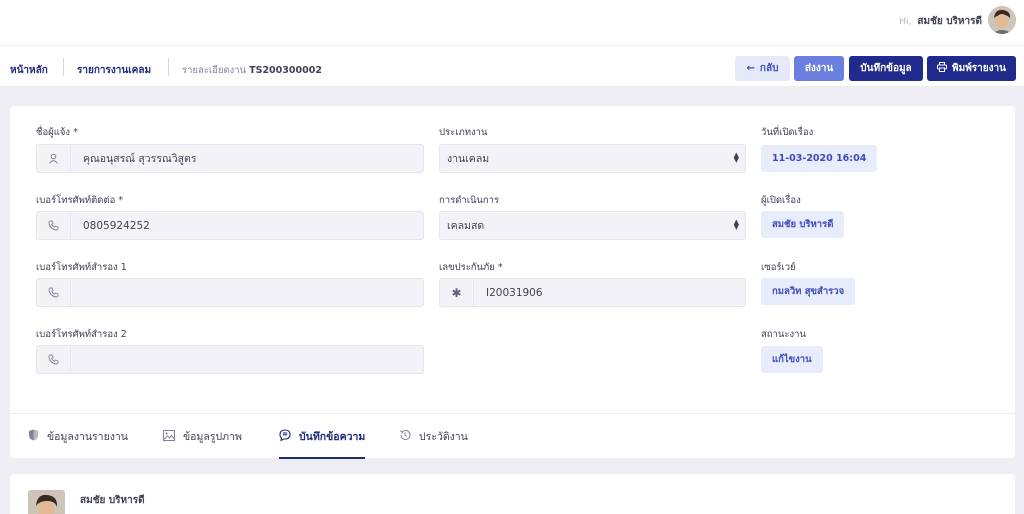 The width and height of the screenshot is (1024, 514). I want to click on tab-history: ประวัติงาน, so click(433, 436).